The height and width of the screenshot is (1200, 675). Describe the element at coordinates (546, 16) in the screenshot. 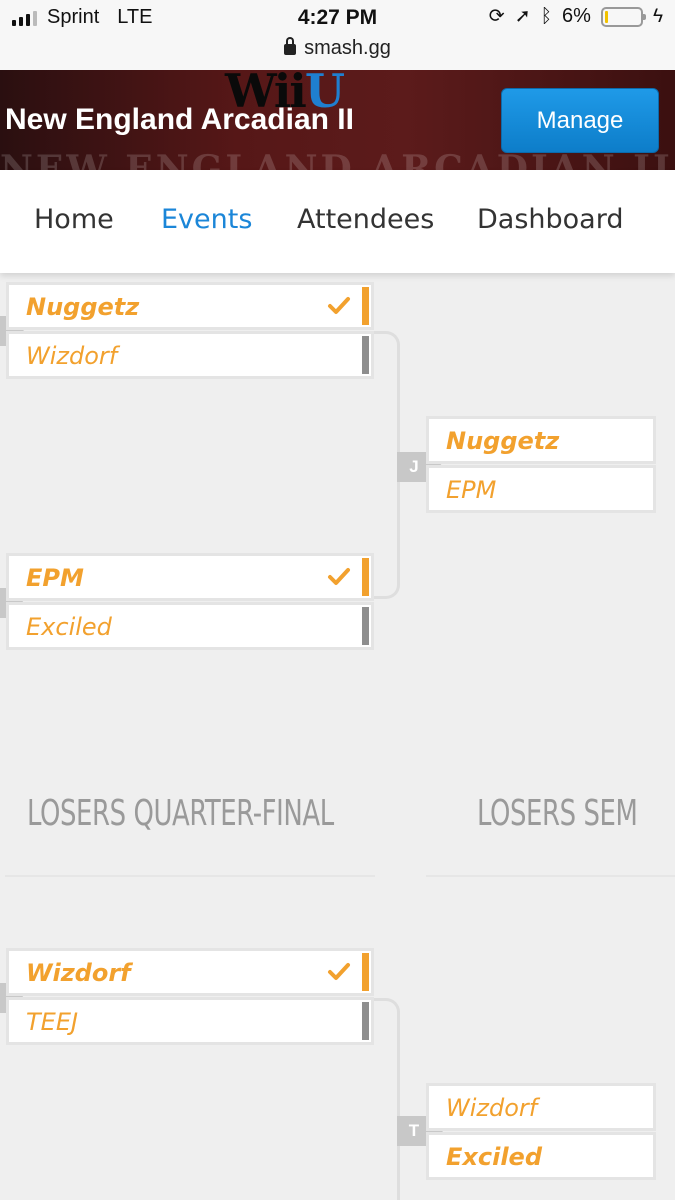

I see `bluetooth-icon: ᛒ` at that location.